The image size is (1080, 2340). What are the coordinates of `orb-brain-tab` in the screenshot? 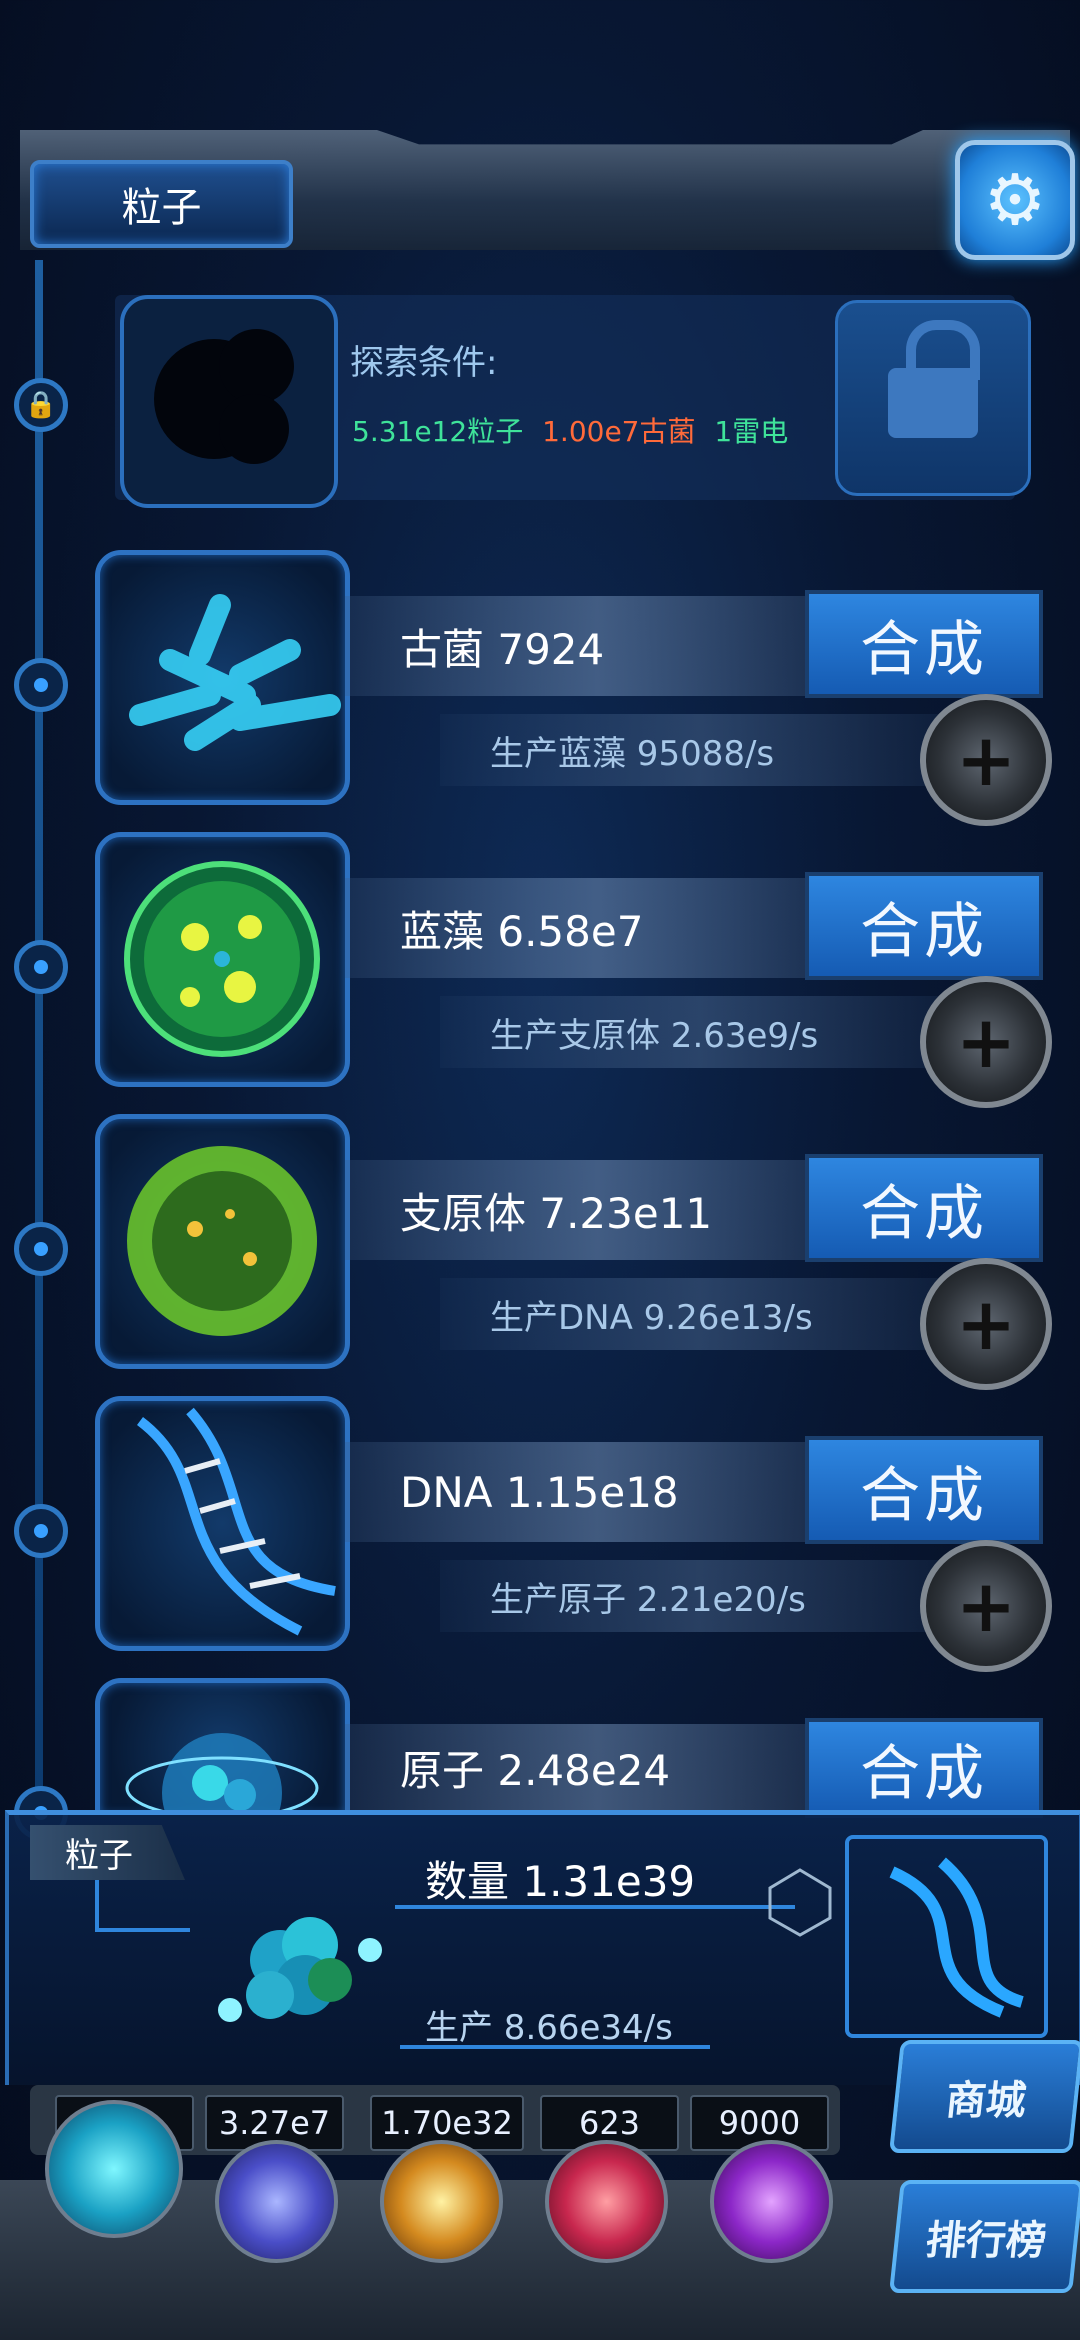 It's located at (606, 2201).